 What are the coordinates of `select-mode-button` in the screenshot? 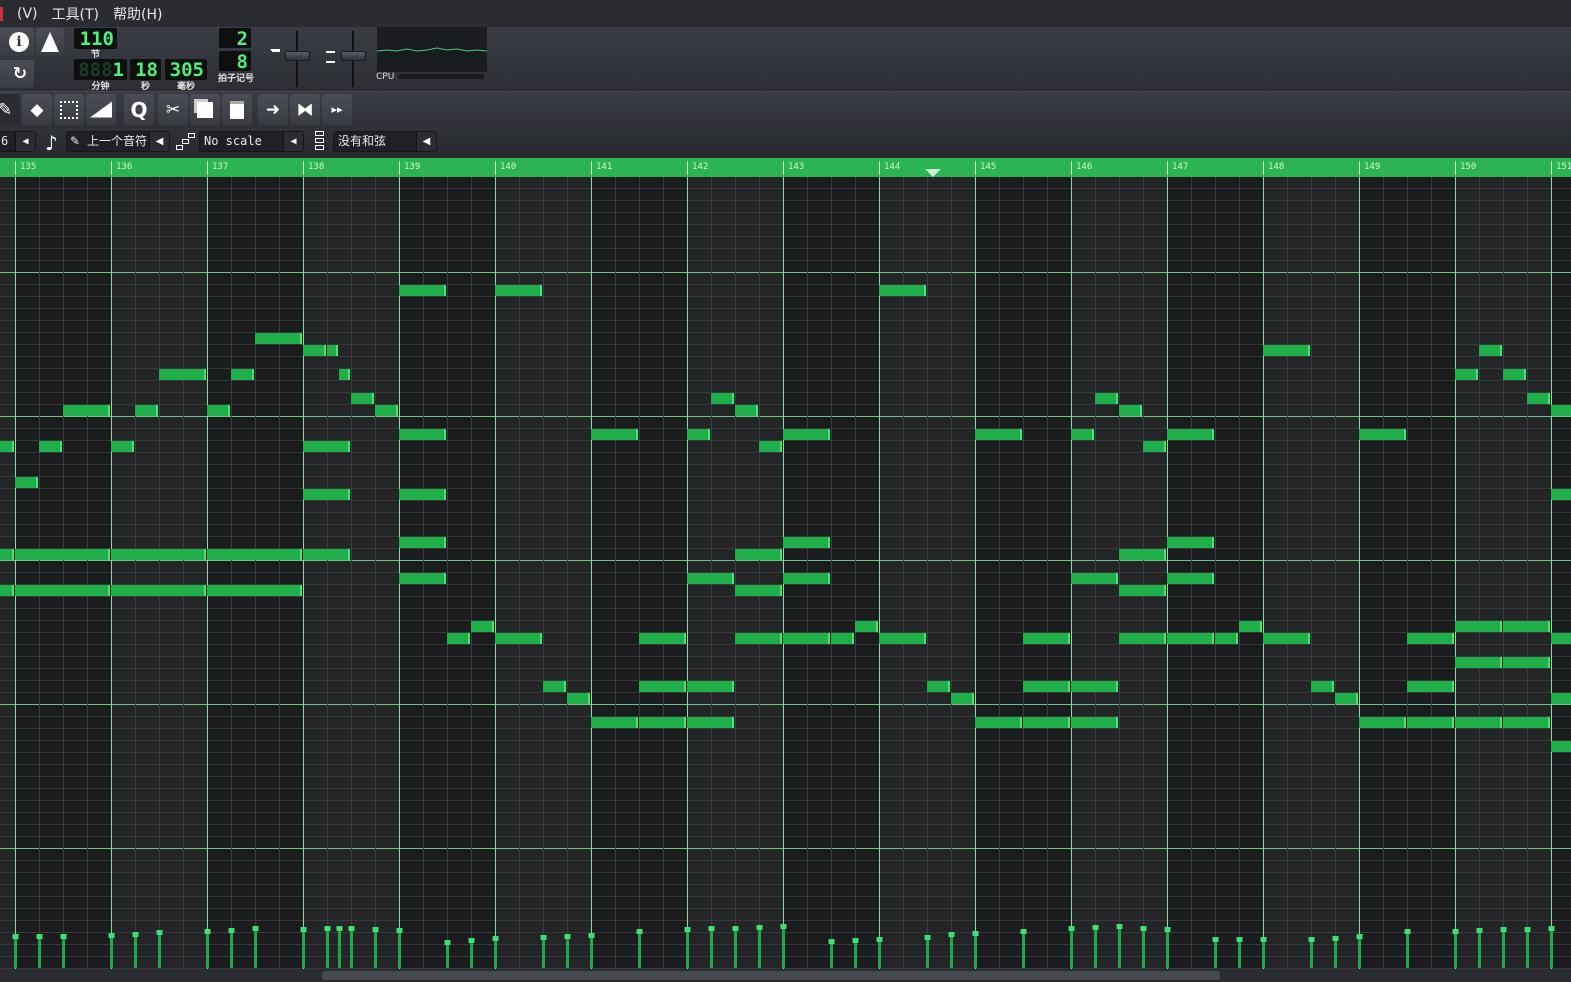 It's located at (69, 109).